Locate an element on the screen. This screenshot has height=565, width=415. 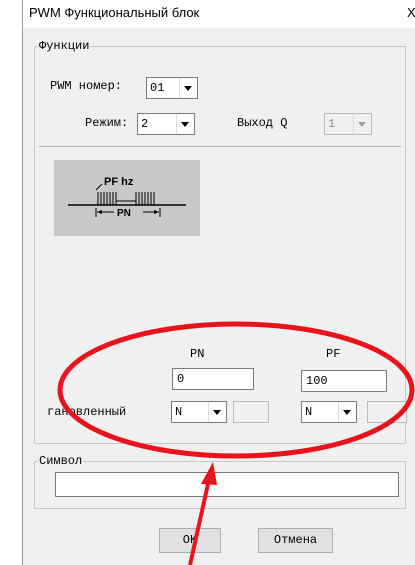
pwm-diagram-graphic: PF hz PN is located at coordinates (127, 197).